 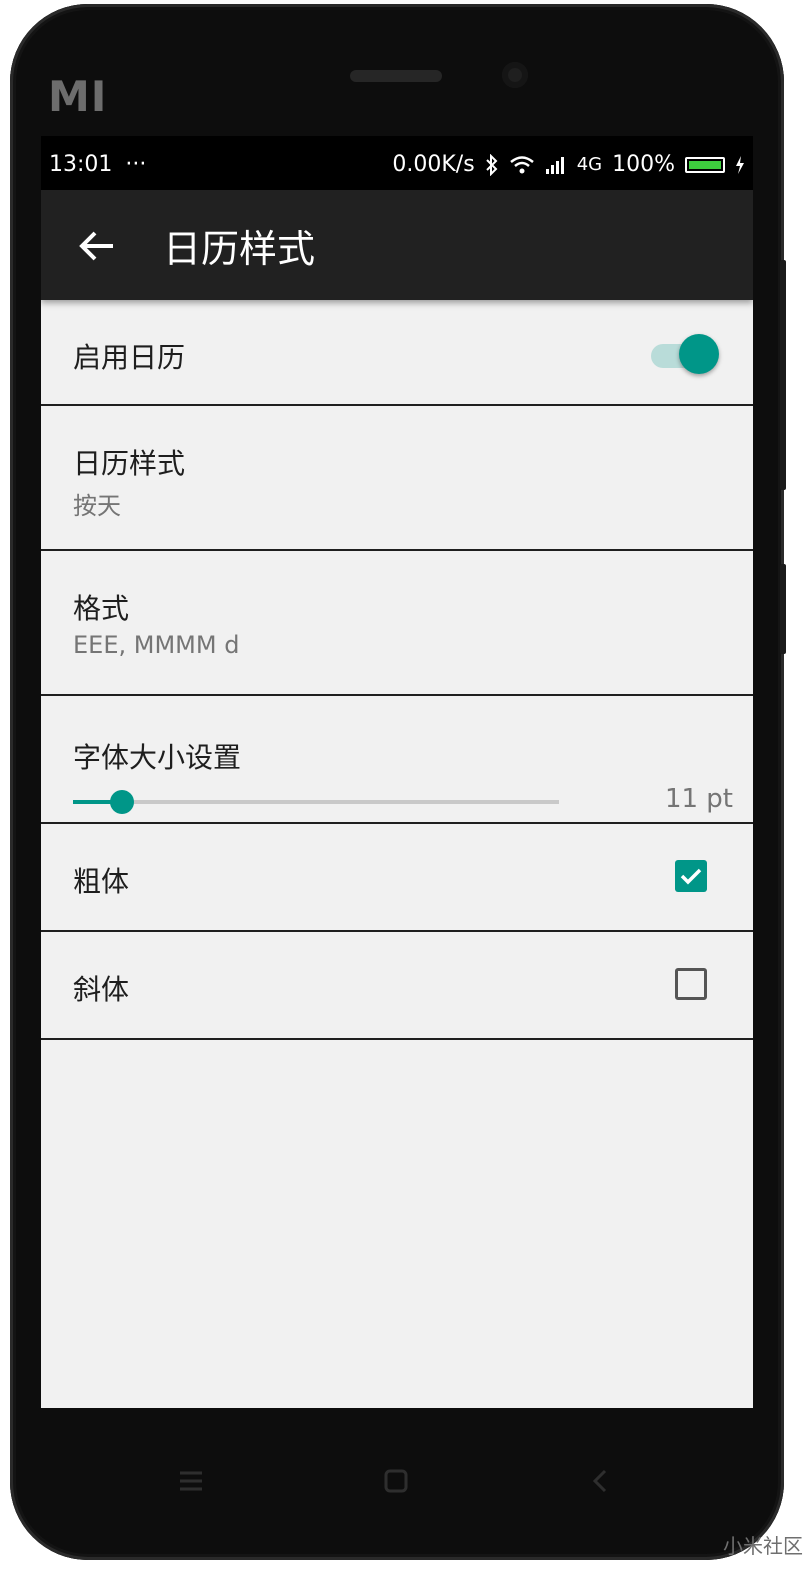 What do you see at coordinates (396, 1481) in the screenshot?
I see `home-icon` at bounding box center [396, 1481].